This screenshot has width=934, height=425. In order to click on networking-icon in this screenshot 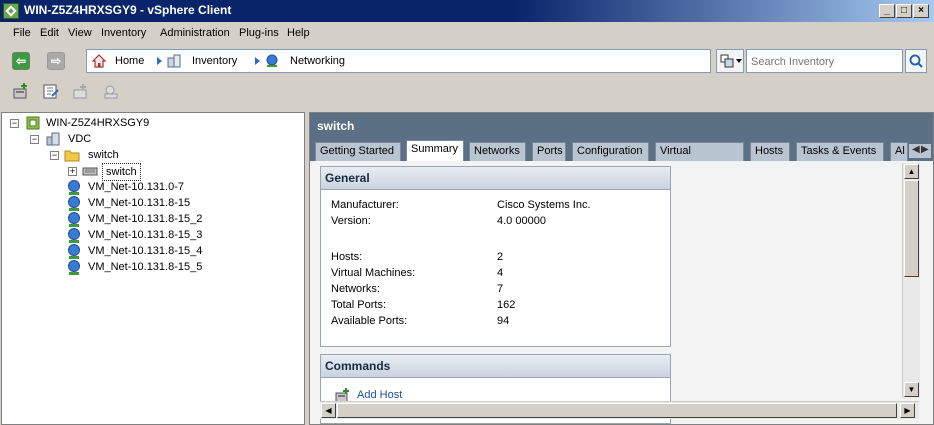, I will do `click(272, 61)`.